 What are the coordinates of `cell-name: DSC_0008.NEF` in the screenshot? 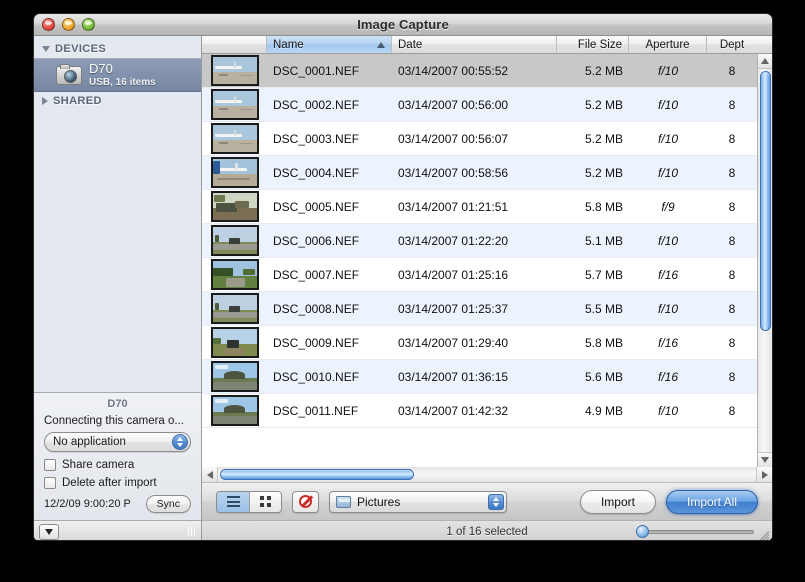 It's located at (316, 308).